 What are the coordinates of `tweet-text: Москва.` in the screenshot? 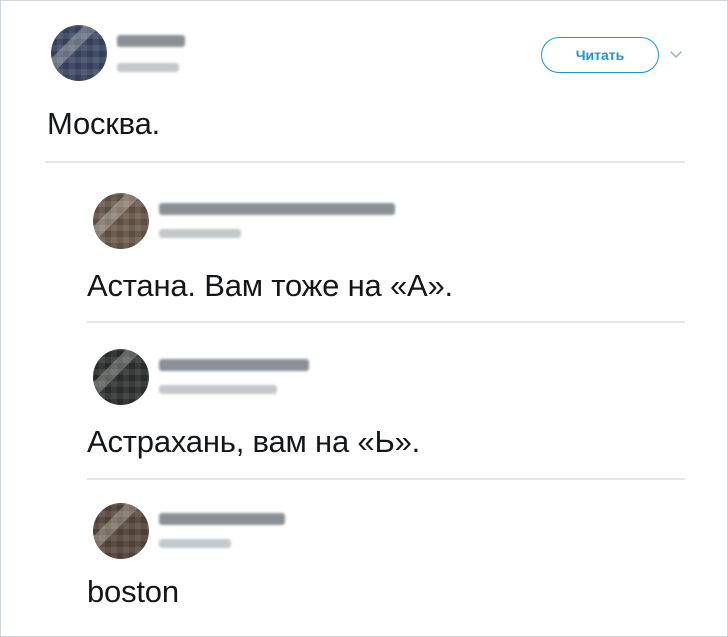 It's located at (104, 123).